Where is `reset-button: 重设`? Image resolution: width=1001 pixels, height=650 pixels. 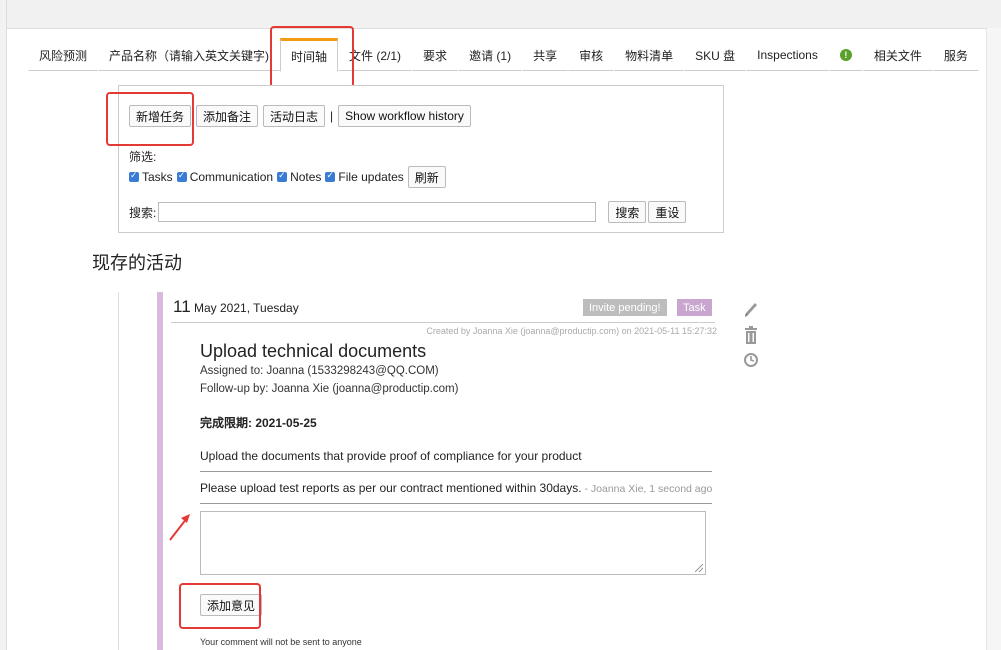
reset-button: 重设 is located at coordinates (667, 212).